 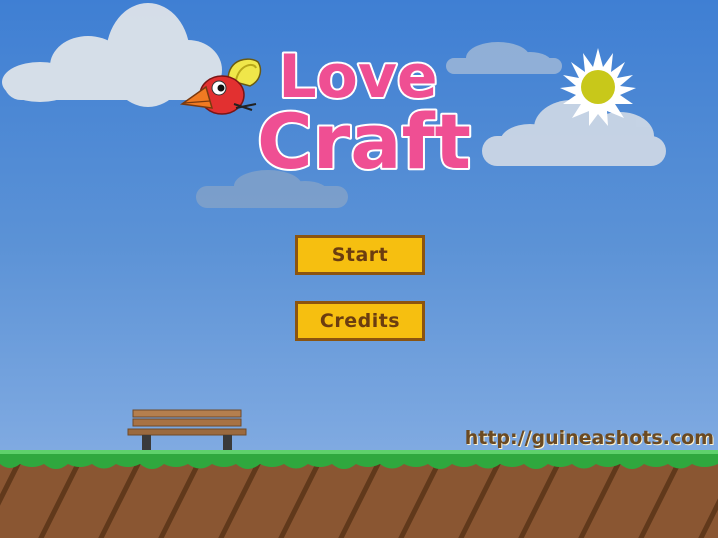 I want to click on credits-button: Credits, so click(x=360, y=321).